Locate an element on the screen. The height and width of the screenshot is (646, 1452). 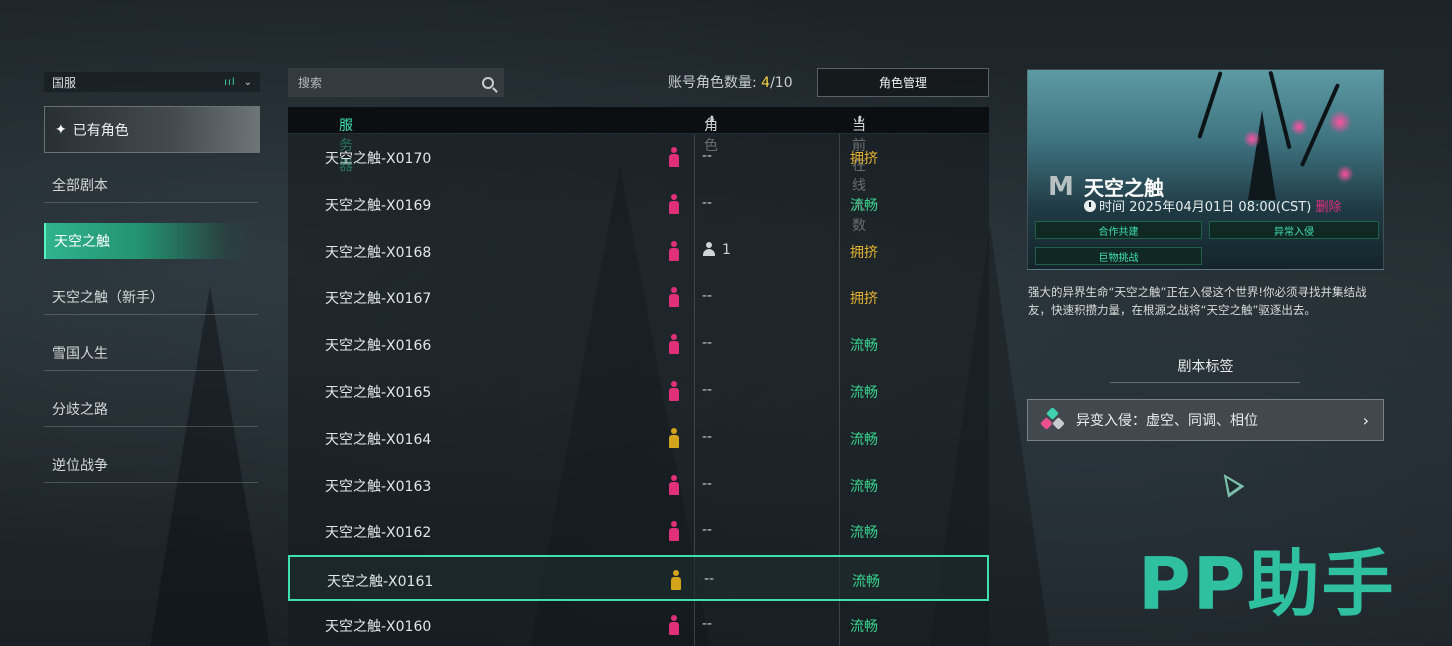
watermark-logo: PP助手 is located at coordinates (1267, 584).